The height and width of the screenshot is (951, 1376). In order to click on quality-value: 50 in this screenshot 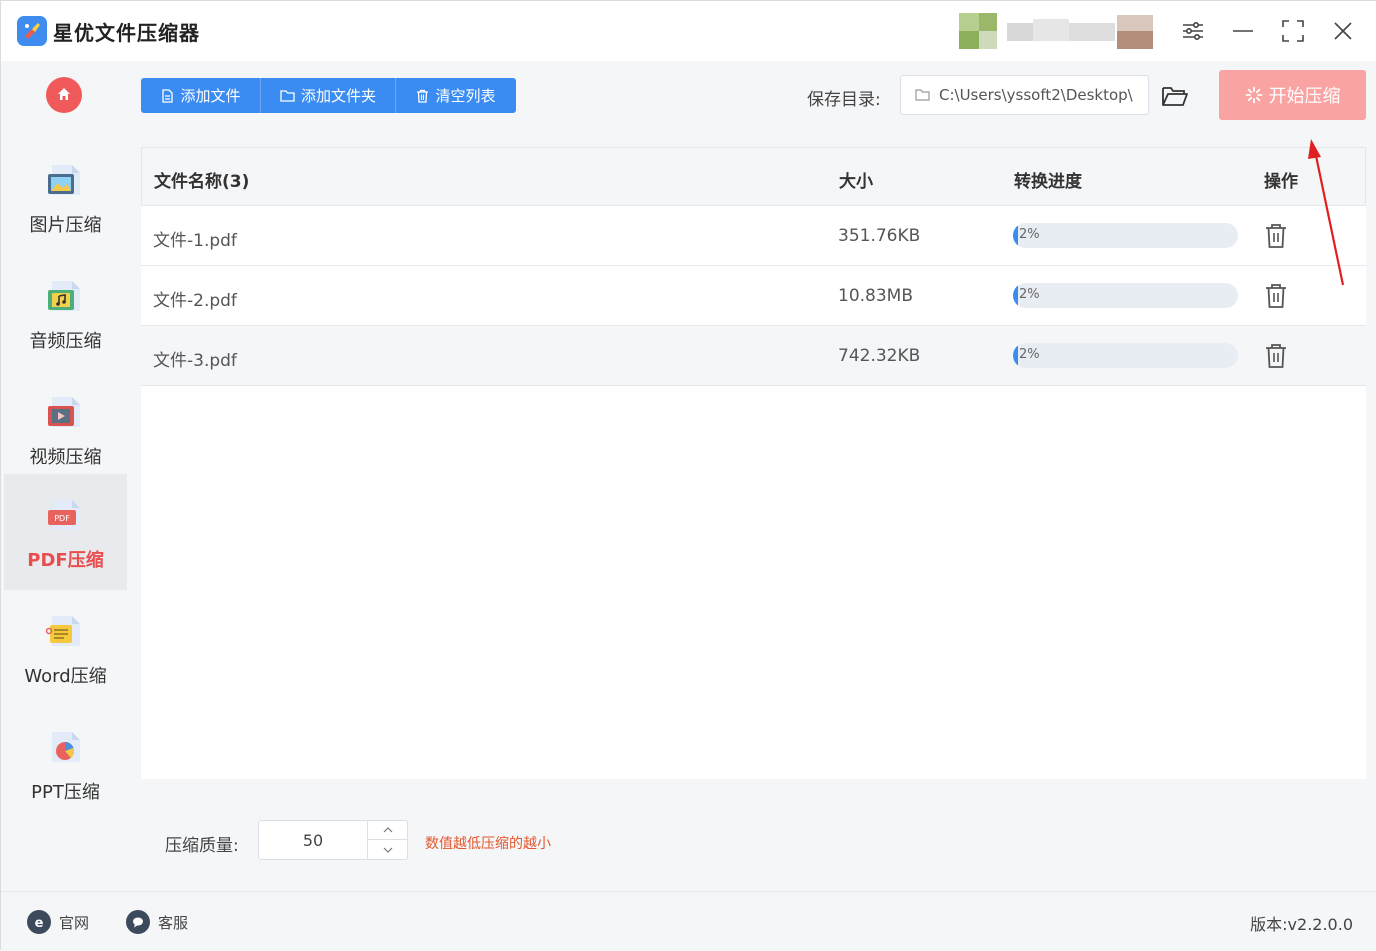, I will do `click(313, 840)`.